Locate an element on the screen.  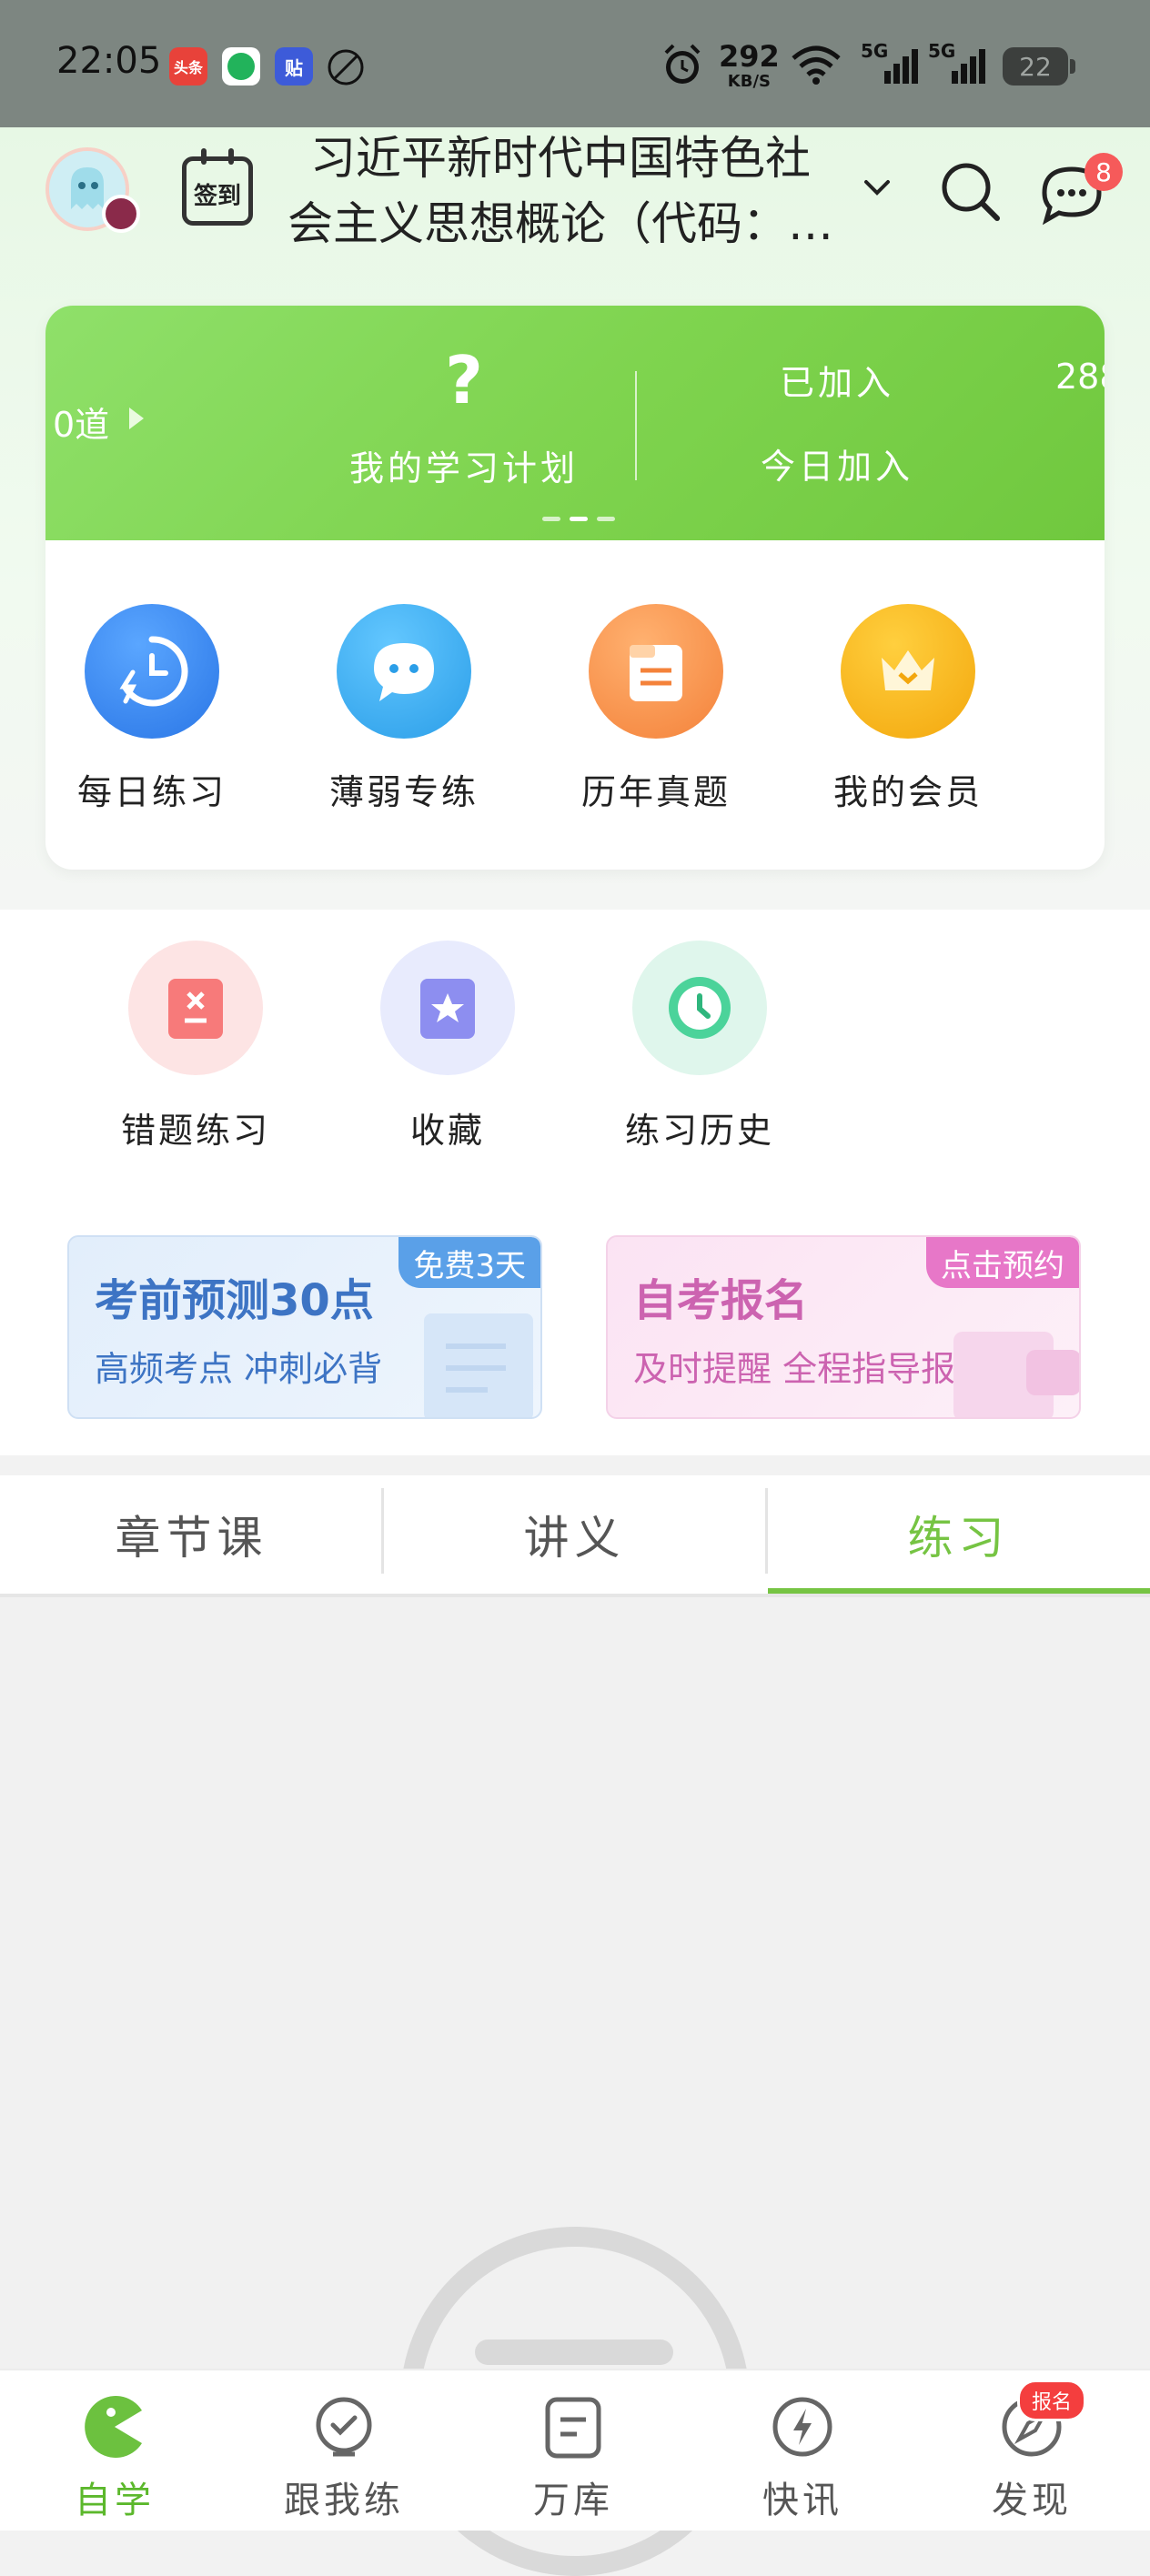
sign-in-label: 签到 is located at coordinates (217, 196).